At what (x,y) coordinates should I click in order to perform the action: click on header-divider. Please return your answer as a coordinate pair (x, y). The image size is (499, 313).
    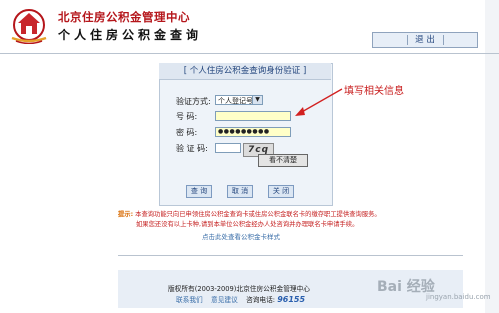
    Looking at the image, I should click on (249, 53).